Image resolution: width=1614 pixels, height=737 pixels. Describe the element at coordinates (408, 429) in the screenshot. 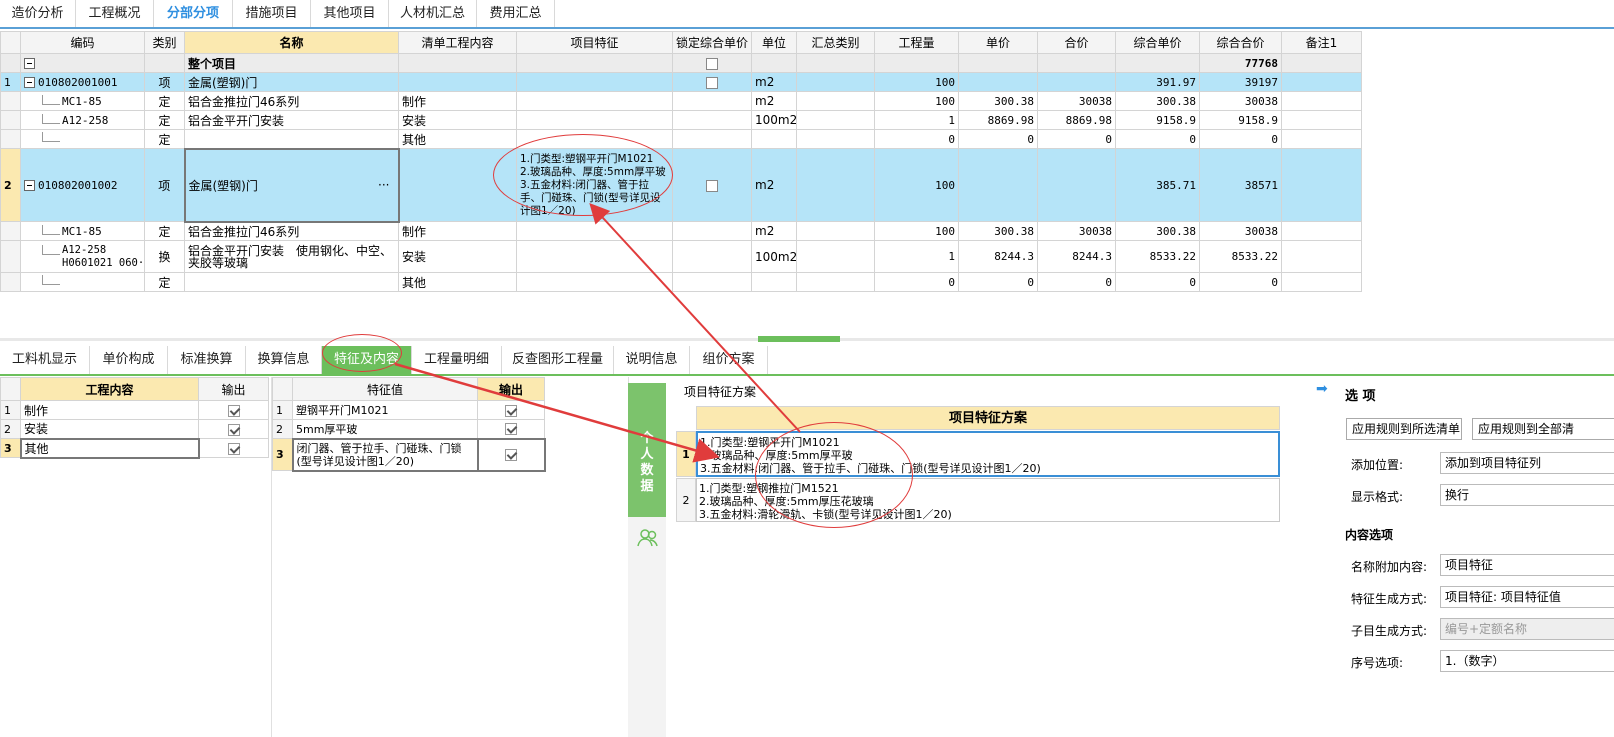

I see `list-item: 2 5mm厚平玻` at that location.